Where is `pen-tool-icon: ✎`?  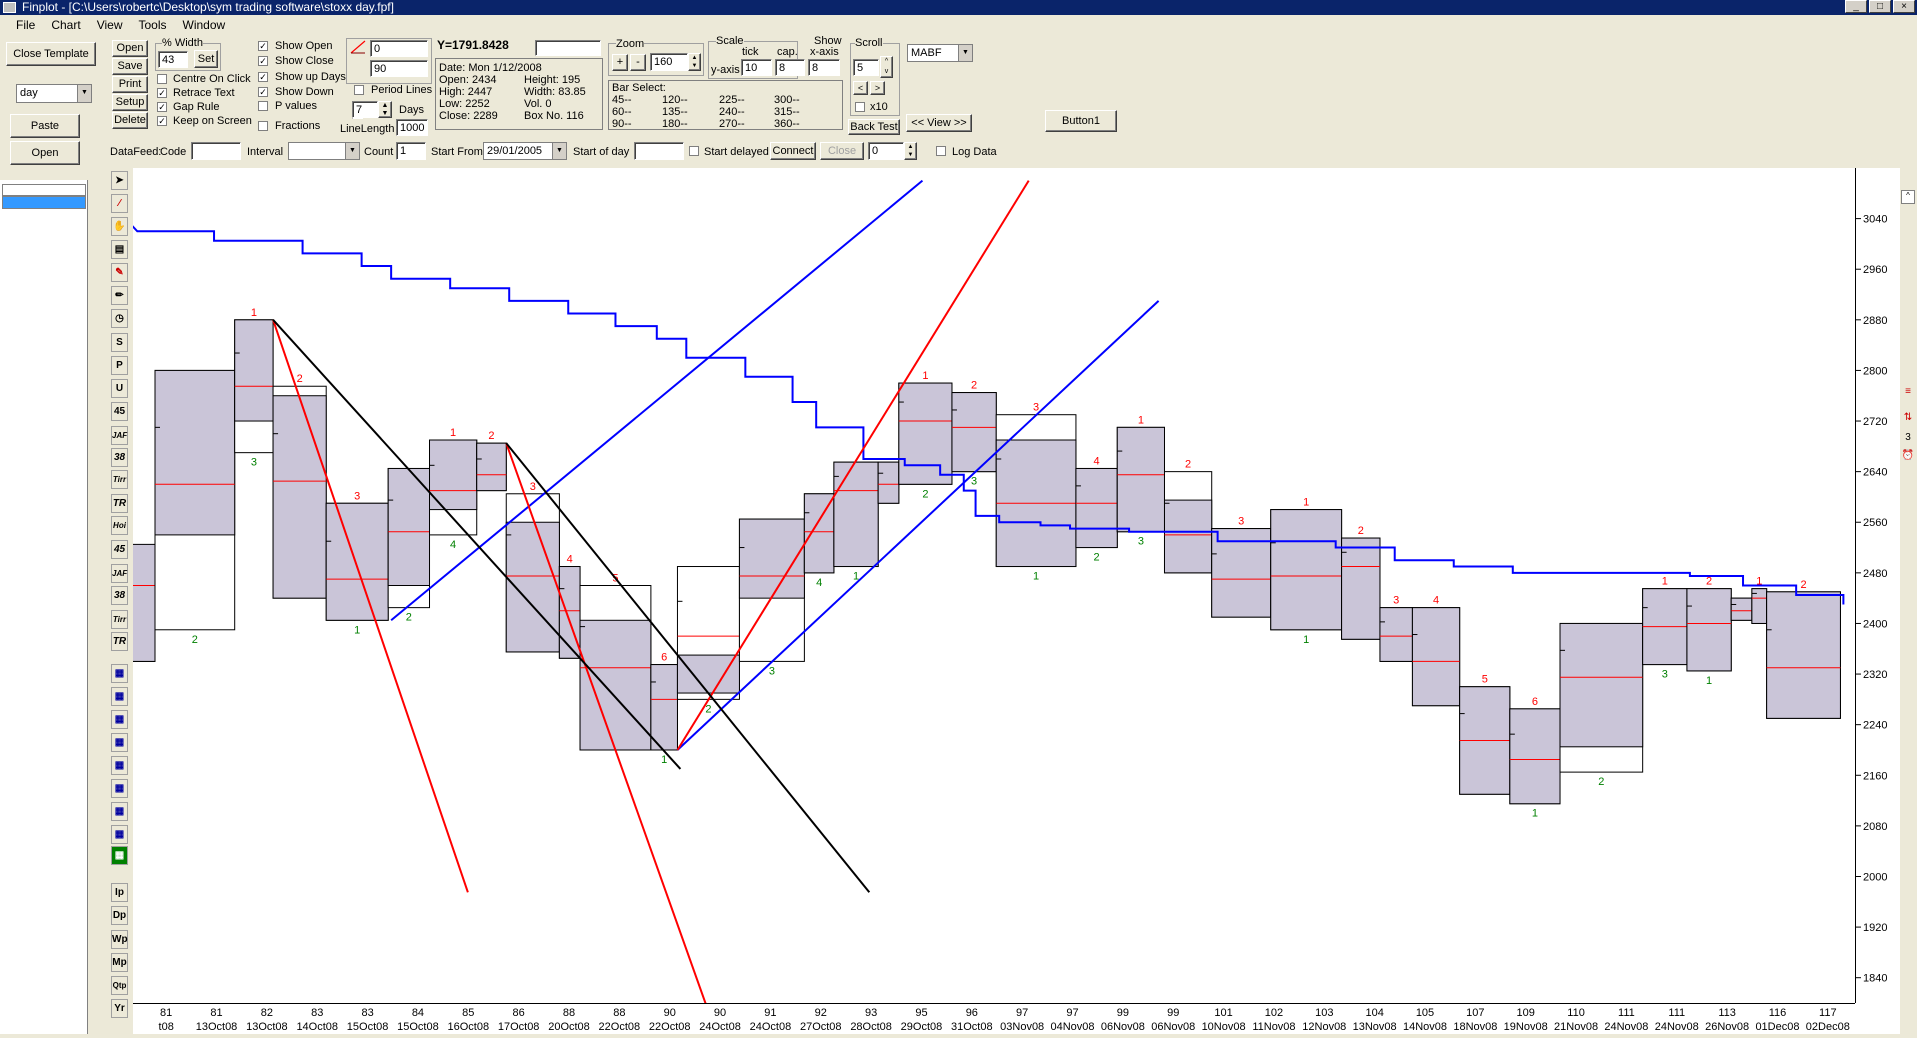 pen-tool-icon: ✎ is located at coordinates (119, 272).